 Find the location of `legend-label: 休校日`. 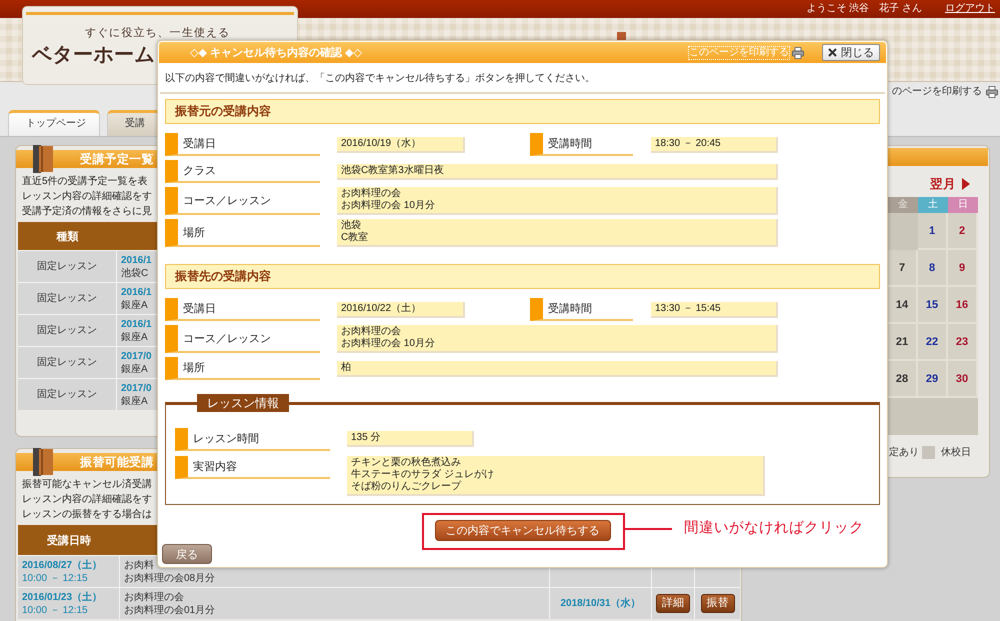

legend-label: 休校日 is located at coordinates (956, 453).